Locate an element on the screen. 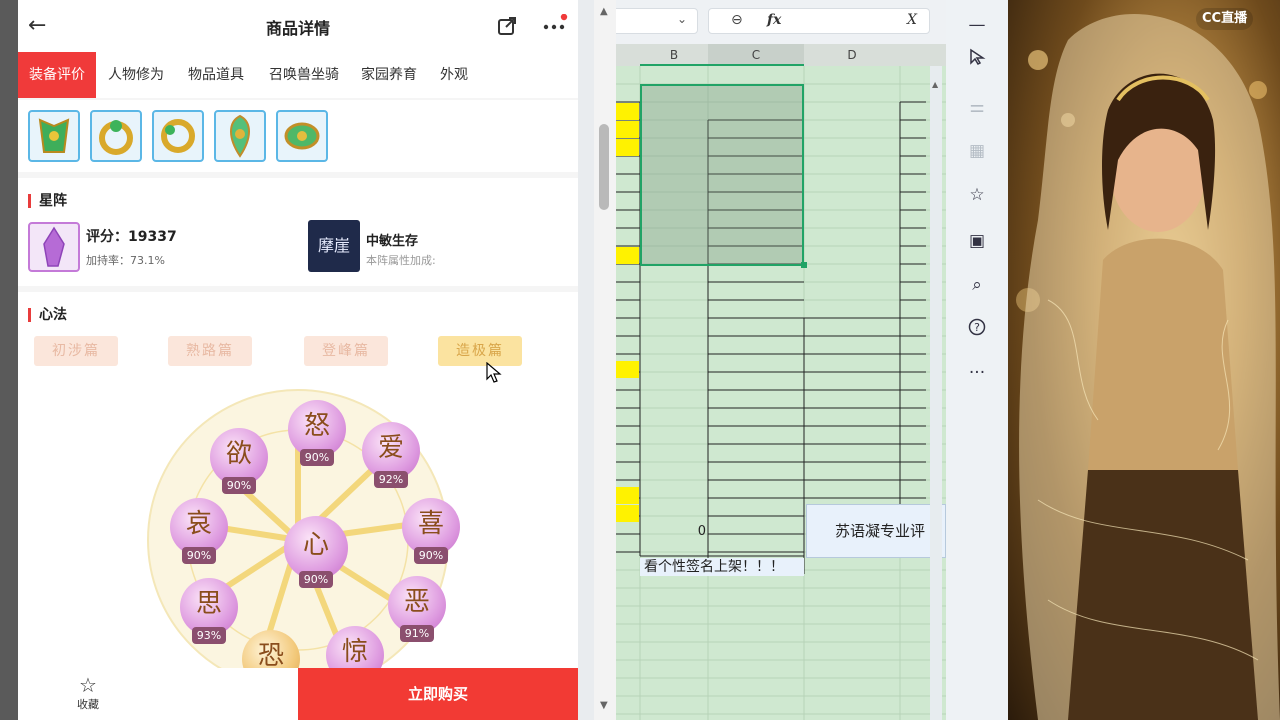 Image resolution: width=1280 pixels, height=720 pixels. favorite-button: ☆ 收藏 is located at coordinates (88, 696).